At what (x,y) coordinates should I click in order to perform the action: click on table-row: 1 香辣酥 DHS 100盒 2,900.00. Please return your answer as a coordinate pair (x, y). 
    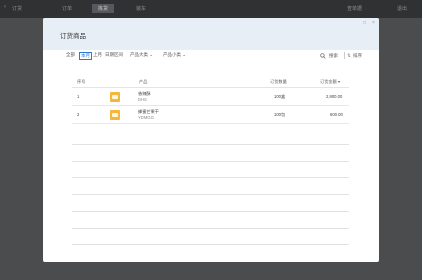
    Looking at the image, I should click on (210, 97).